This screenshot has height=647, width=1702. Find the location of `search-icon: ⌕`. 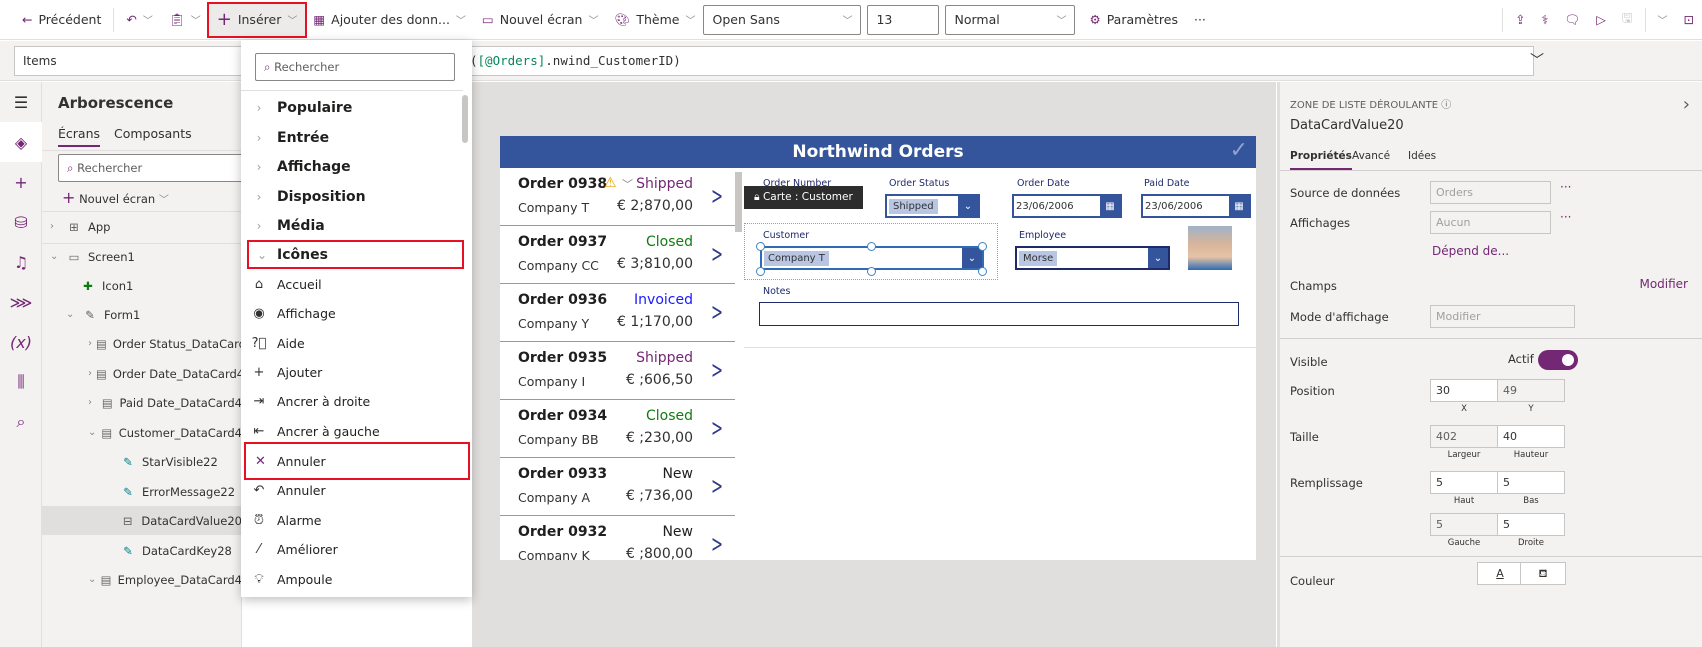

search-icon: ⌕ is located at coordinates (21, 422).